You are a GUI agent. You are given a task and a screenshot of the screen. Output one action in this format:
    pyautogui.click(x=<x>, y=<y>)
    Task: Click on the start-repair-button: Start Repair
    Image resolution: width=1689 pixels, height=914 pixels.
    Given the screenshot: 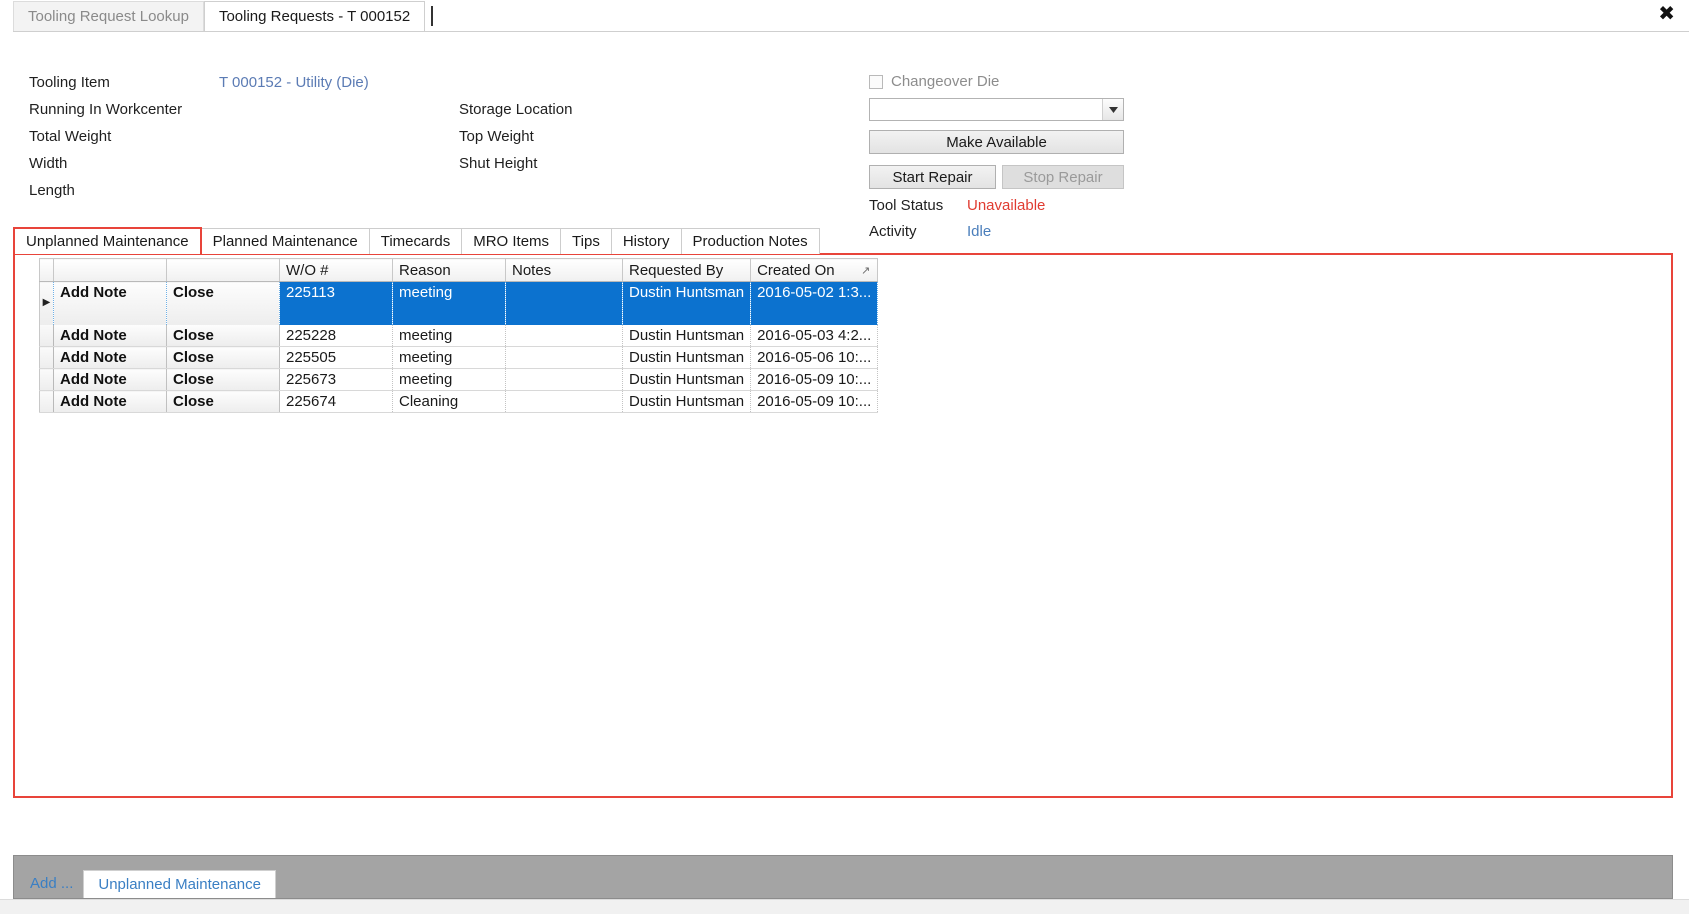 What is the action you would take?
    pyautogui.click(x=932, y=177)
    